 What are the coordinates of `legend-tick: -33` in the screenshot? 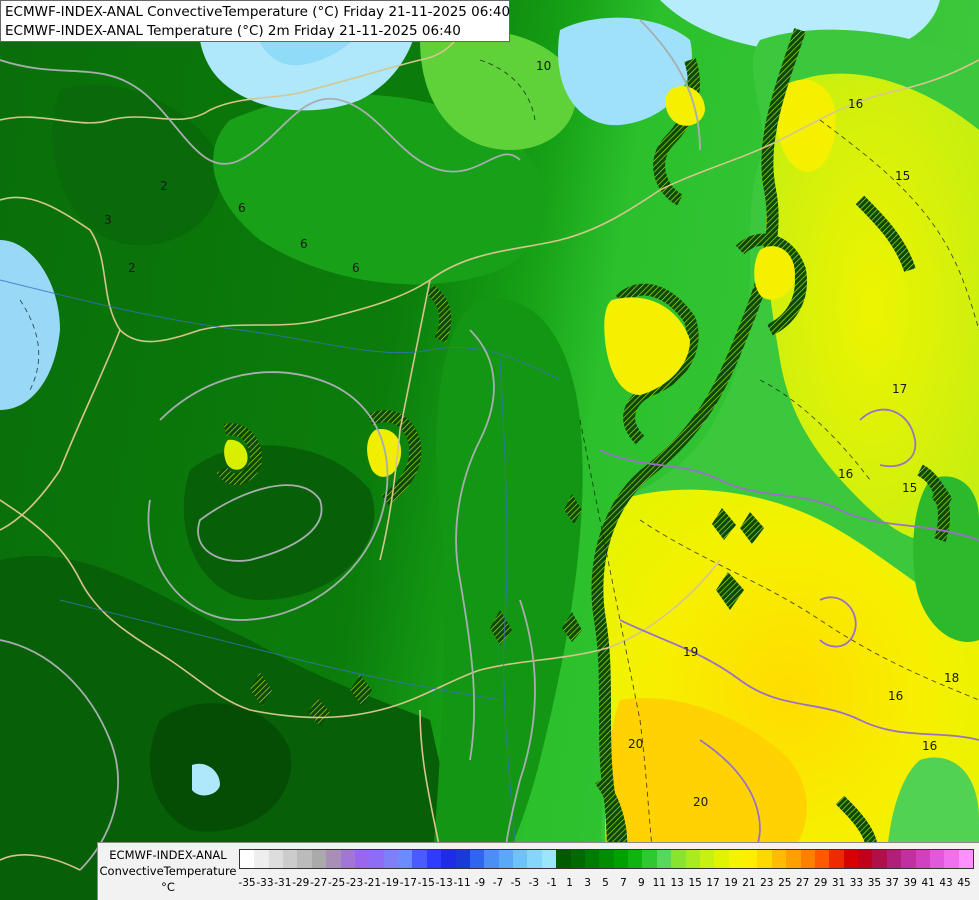 It's located at (265, 883).